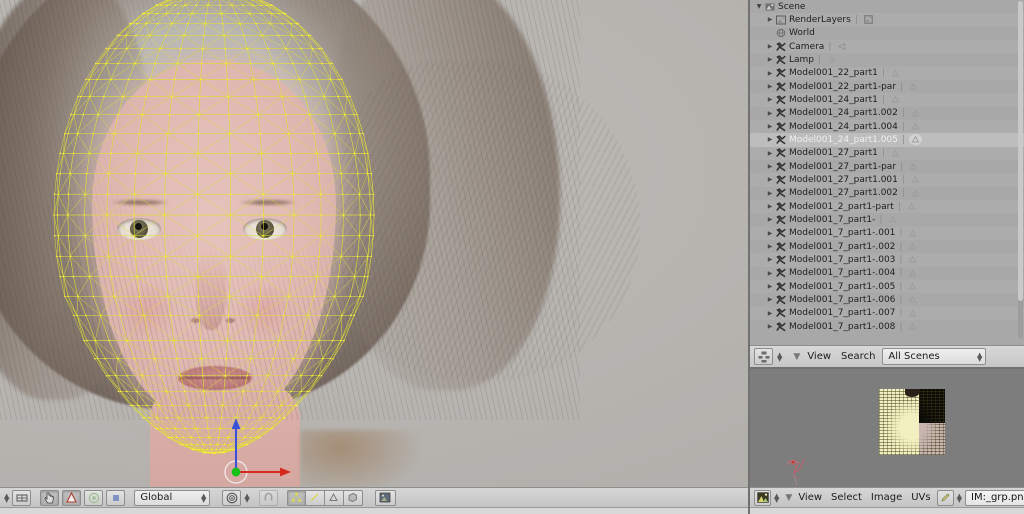 This screenshot has width=1024, height=514. I want to click on outliner-row: ▶ Model001_27_part1.001 |, so click(887, 180).